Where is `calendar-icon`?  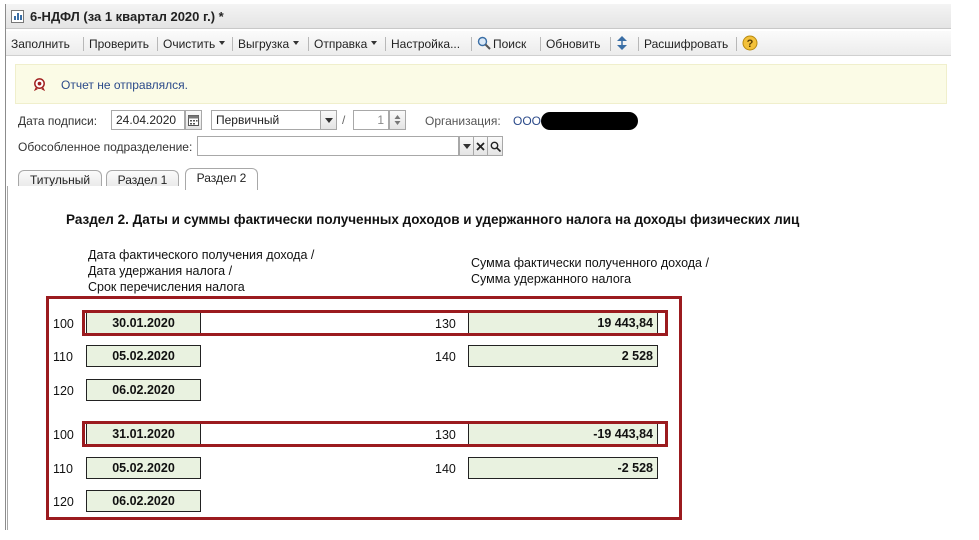 calendar-icon is located at coordinates (193, 120).